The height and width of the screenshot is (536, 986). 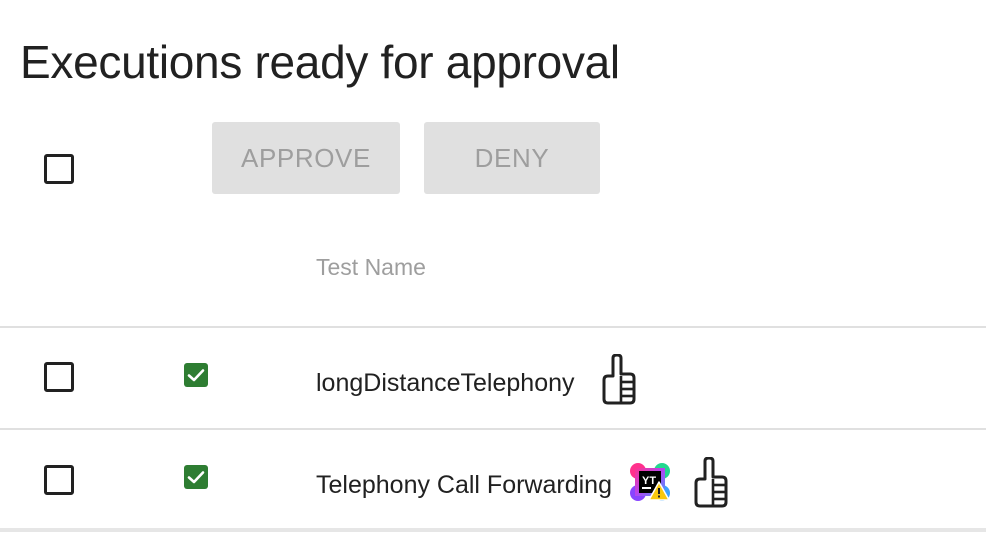 What do you see at coordinates (320, 62) in the screenshot?
I see `page-title: Executions ready for approval` at bounding box center [320, 62].